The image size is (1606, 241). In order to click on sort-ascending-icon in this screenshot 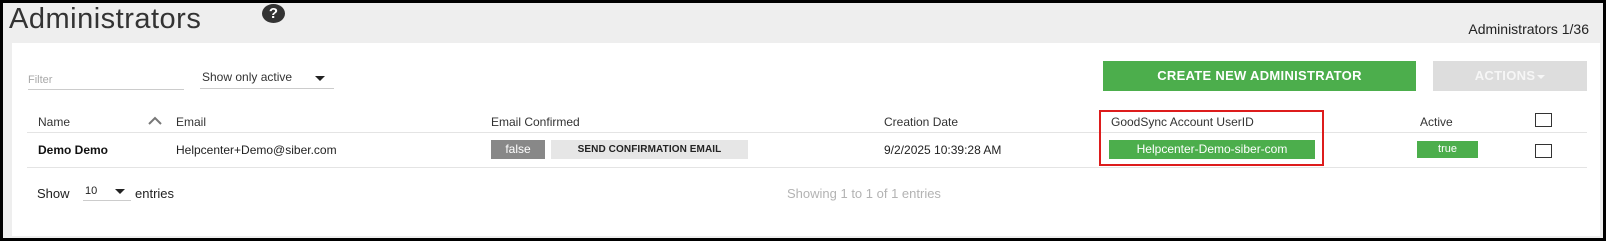, I will do `click(155, 121)`.